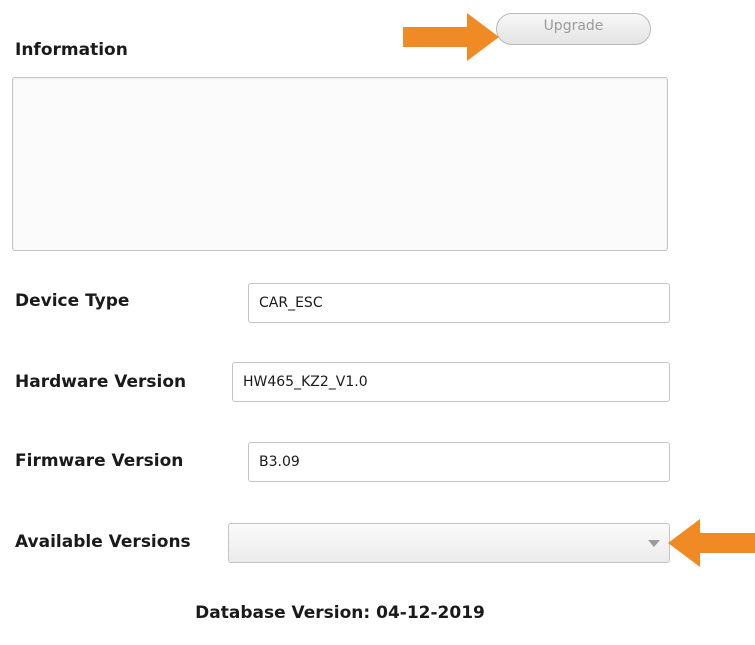 This screenshot has width=755, height=645. What do you see at coordinates (99, 461) in the screenshot?
I see `firmware-version-label: Firmware Version` at bounding box center [99, 461].